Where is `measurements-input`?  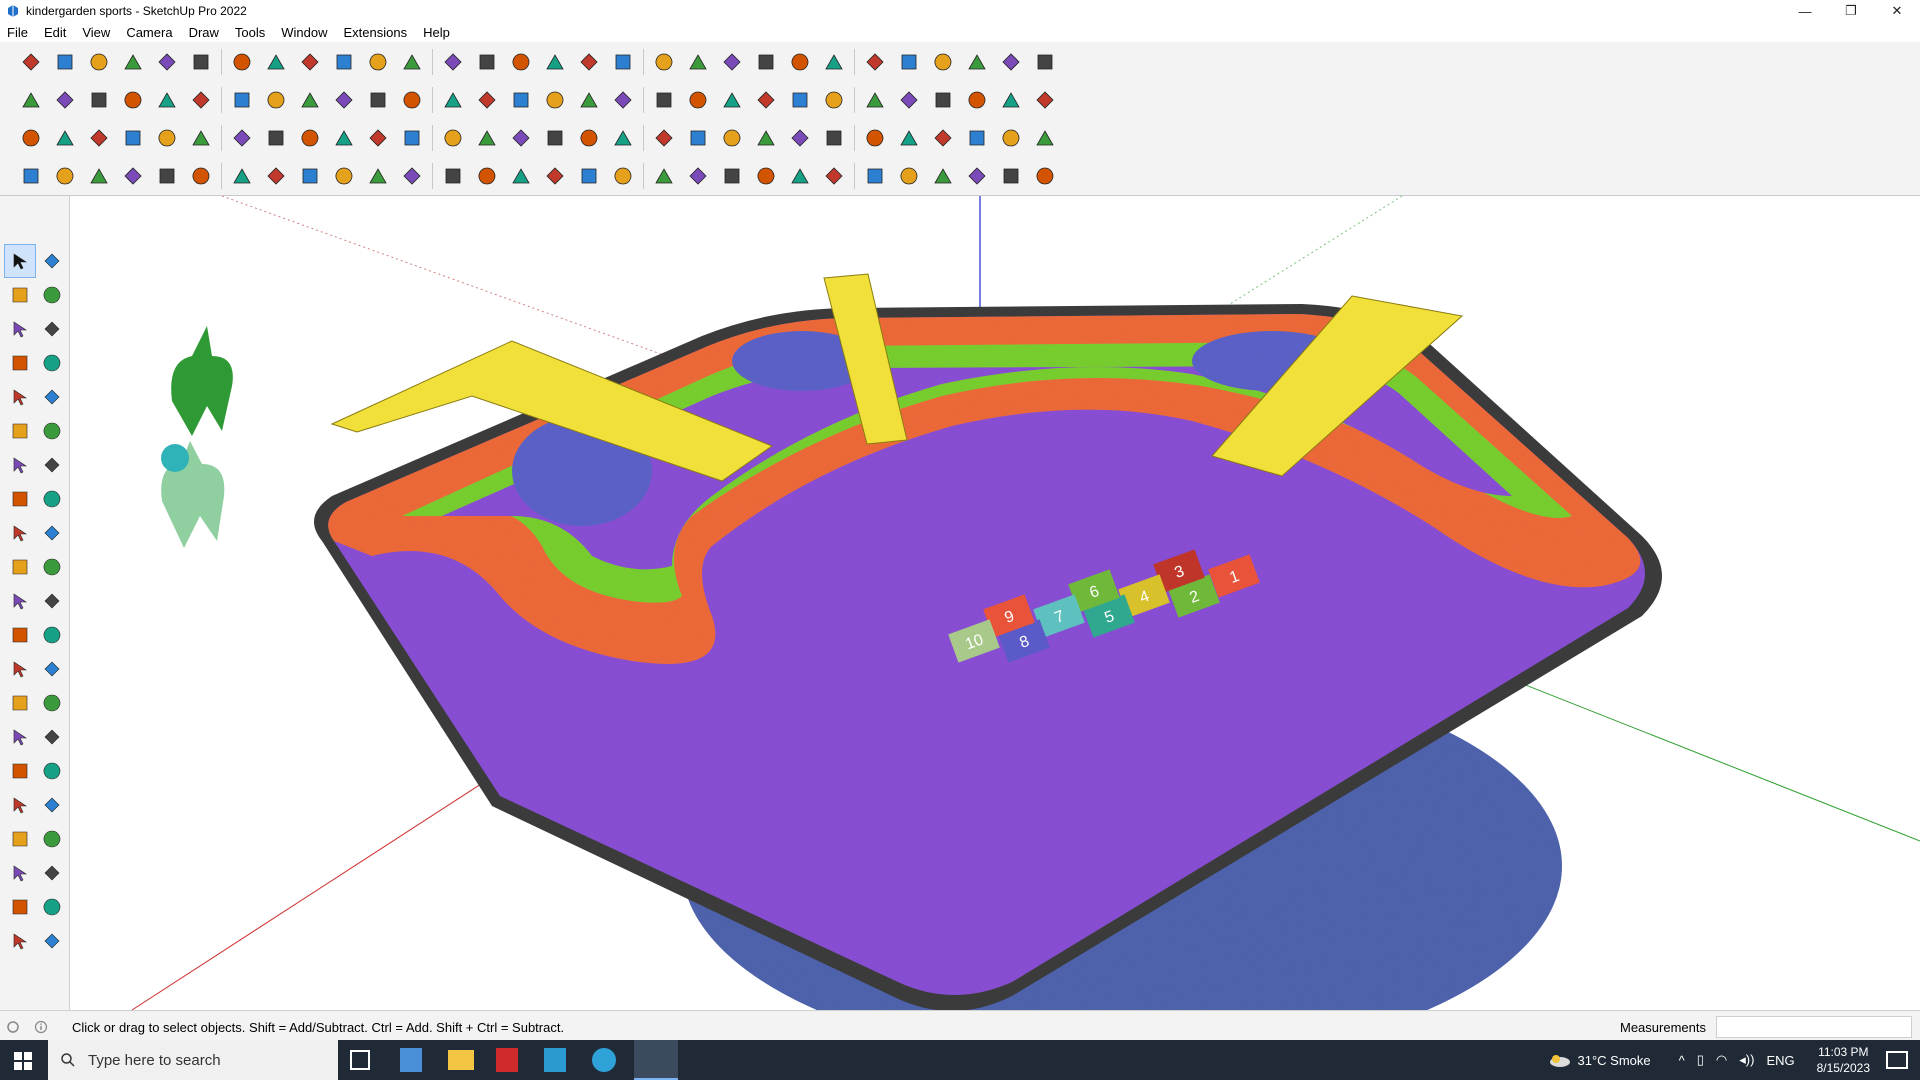 measurements-input is located at coordinates (1814, 1027).